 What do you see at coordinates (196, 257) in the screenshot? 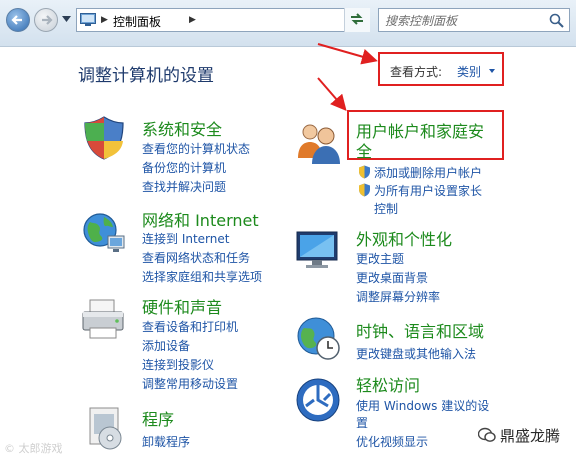
I see `link-view-network-status: 查看网络状态和任务` at bounding box center [196, 257].